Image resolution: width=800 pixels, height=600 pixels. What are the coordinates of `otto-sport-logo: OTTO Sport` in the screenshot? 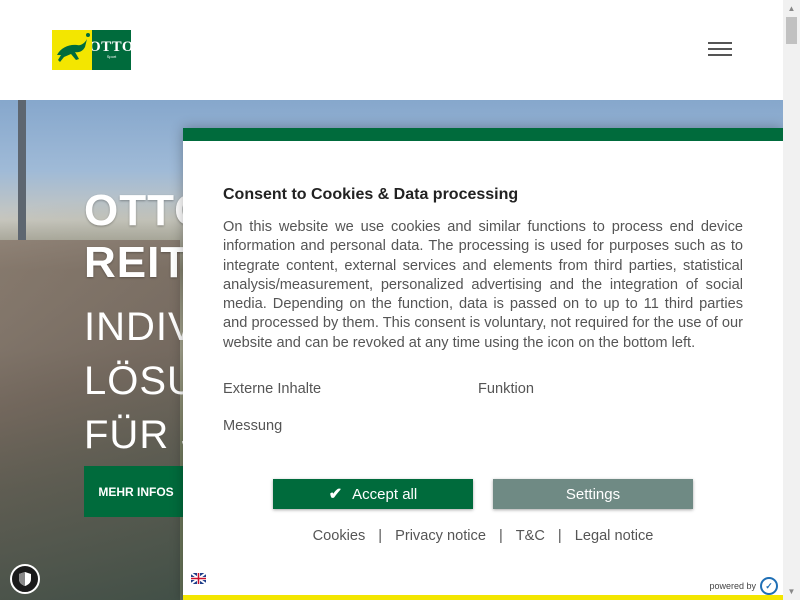 It's located at (93, 50).